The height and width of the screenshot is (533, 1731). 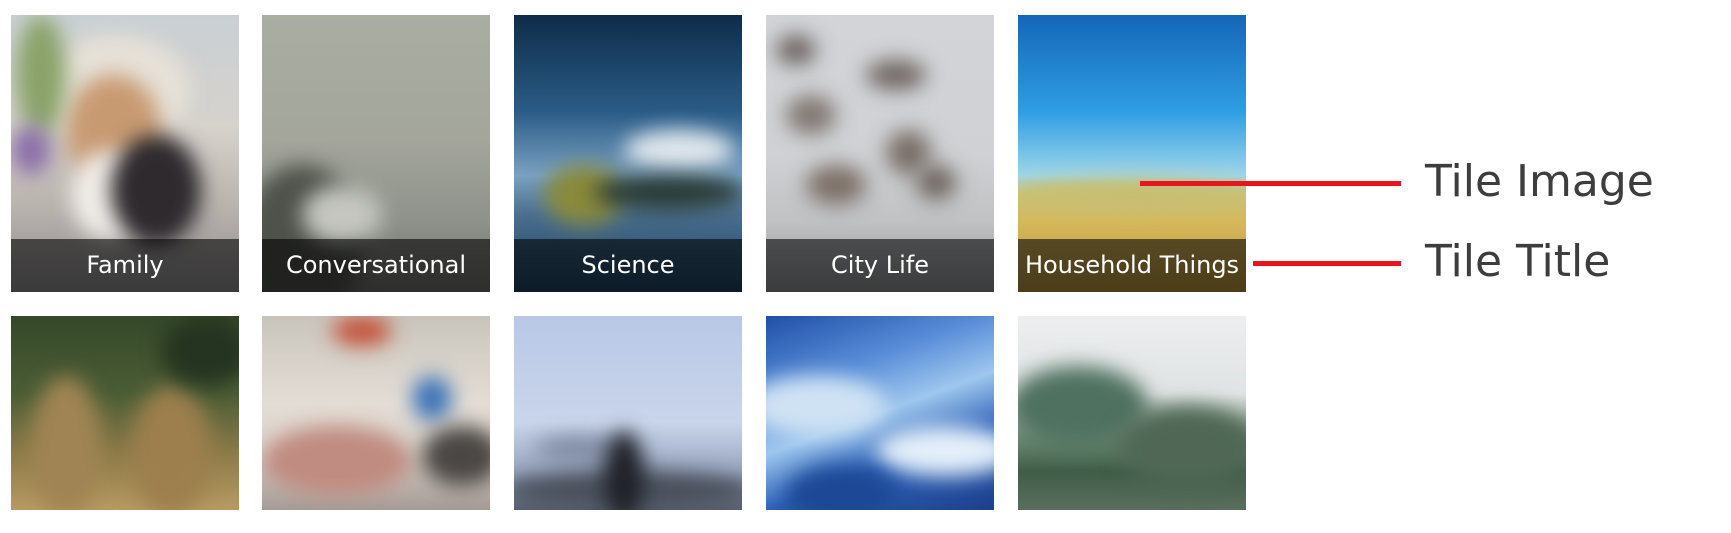 I want to click on tile-title: City Life, so click(x=880, y=265).